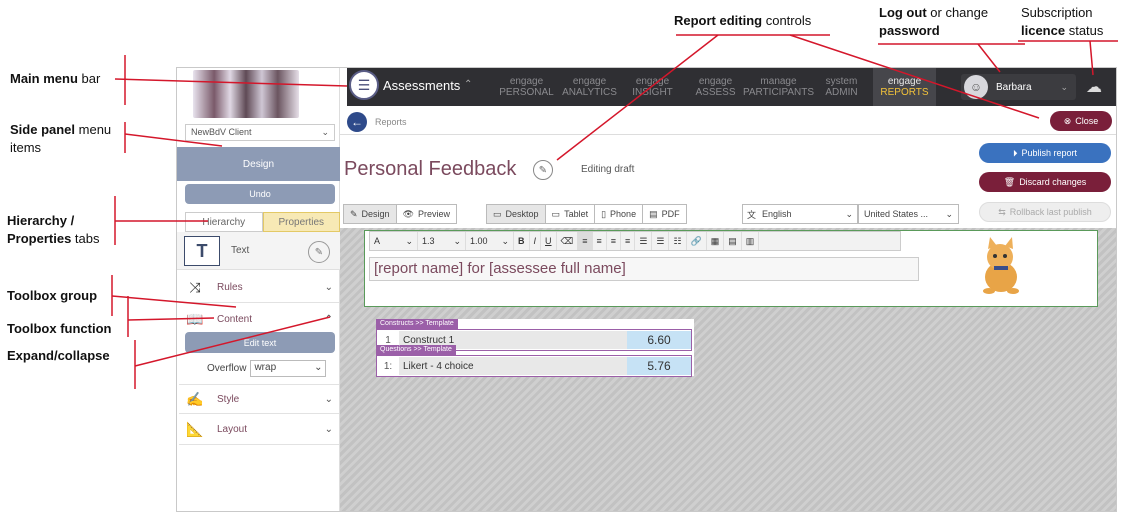  What do you see at coordinates (202, 251) in the screenshot?
I see `text-element-icon: T` at bounding box center [202, 251].